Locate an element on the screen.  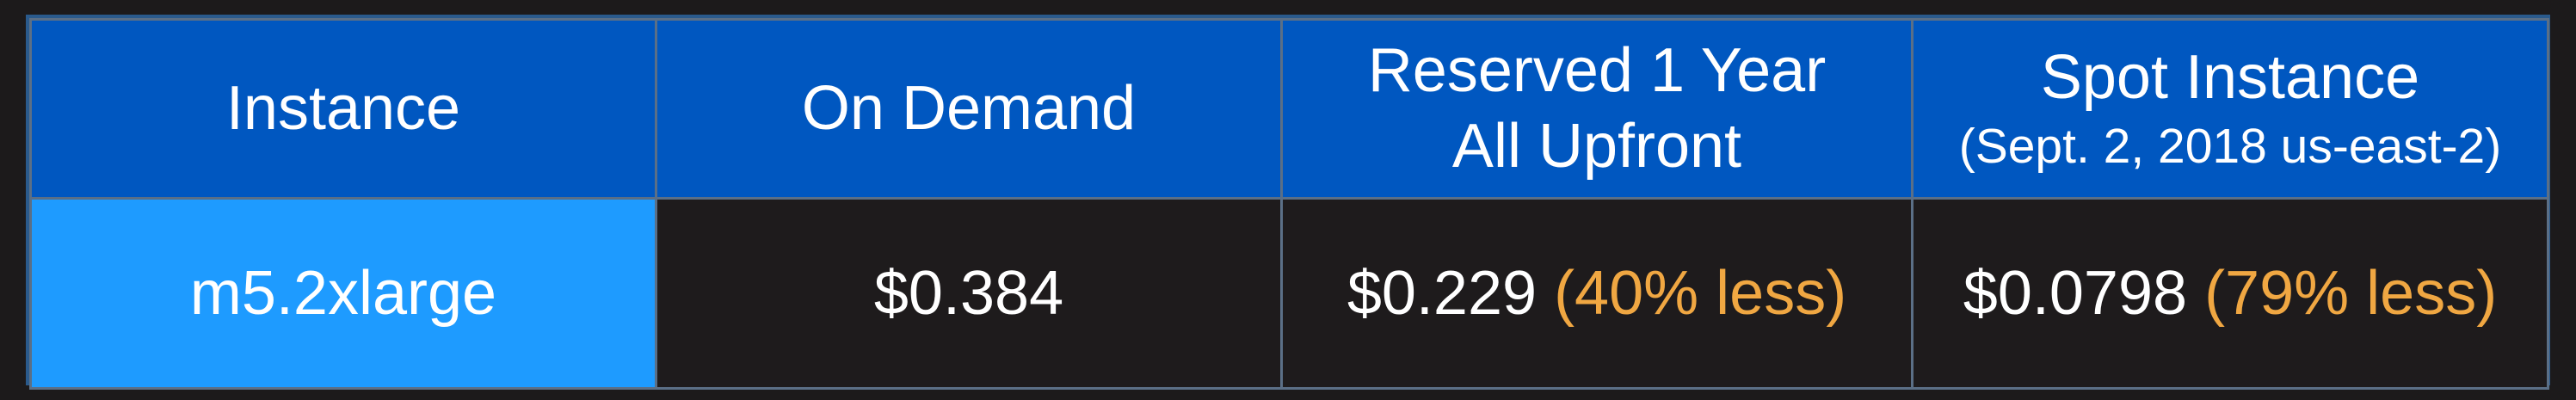
header-spot-line2: (Sept. 2, 2018 us-east-2) is located at coordinates (2230, 146).